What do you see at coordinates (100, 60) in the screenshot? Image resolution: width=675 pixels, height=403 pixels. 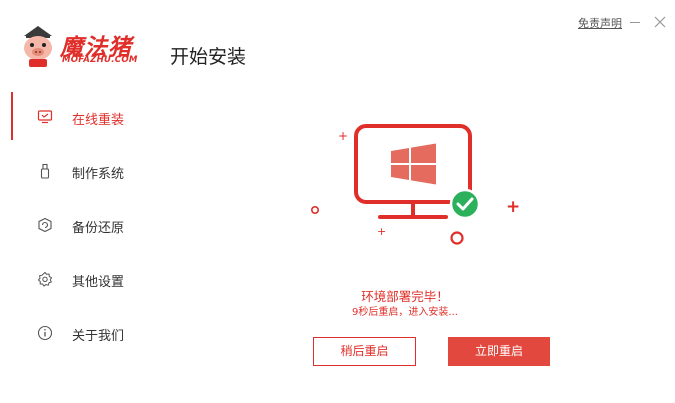 I see `logo-subtext: MOFAZHU.COM` at bounding box center [100, 60].